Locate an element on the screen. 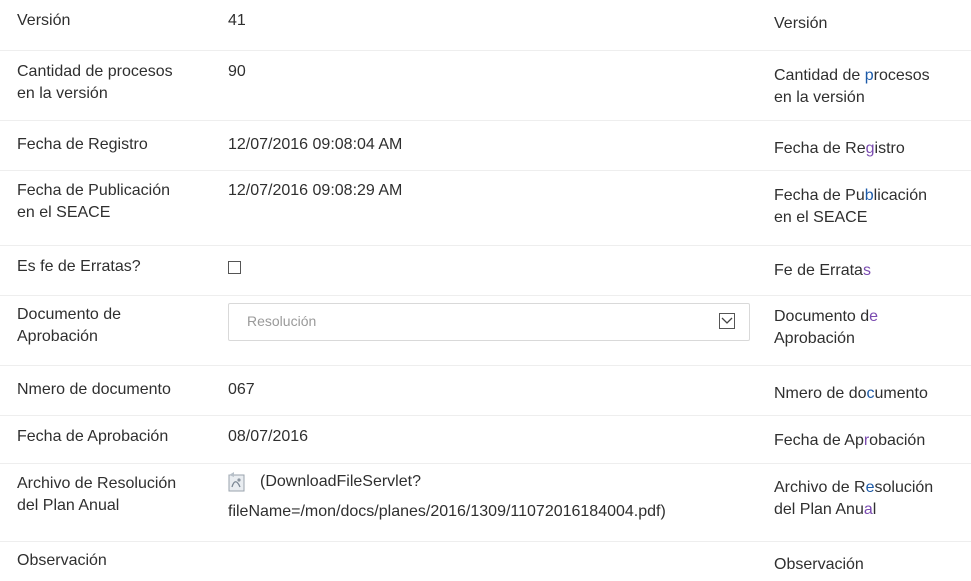 This screenshot has width=971, height=581. resolution-file-label-right: Archivo de Resolución del Plan Anual is located at coordinates (871, 499).